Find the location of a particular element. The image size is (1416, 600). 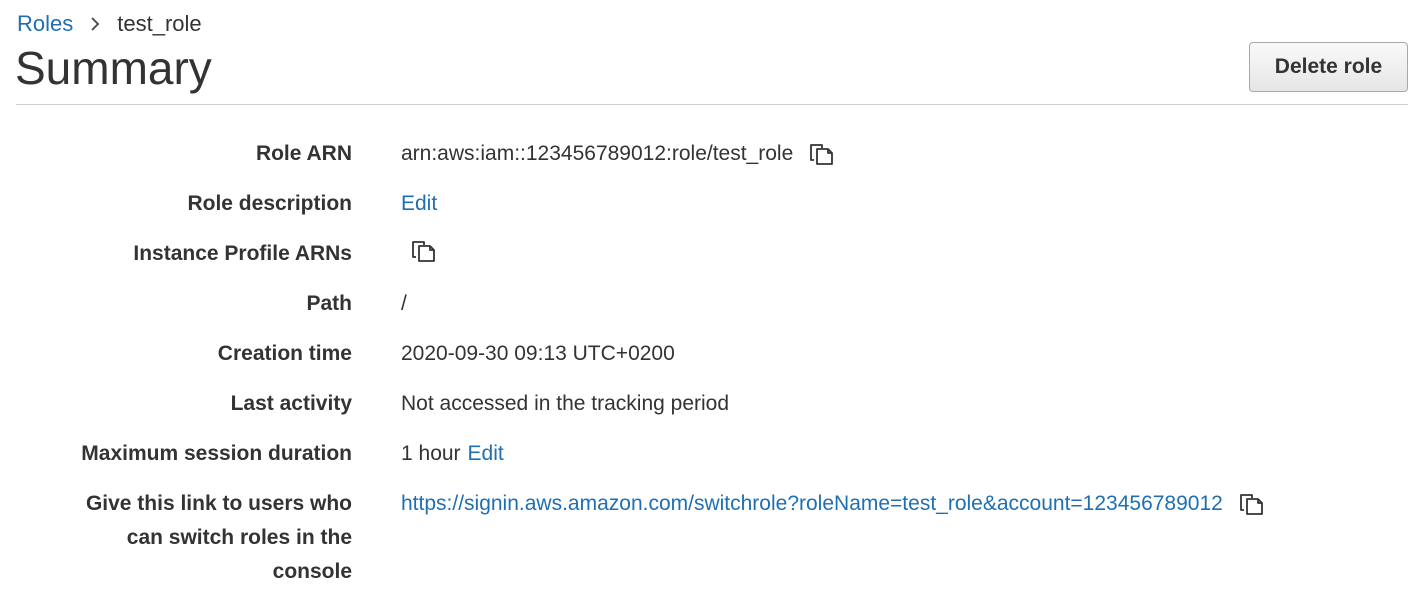

edit-session-duration-link: Edit is located at coordinates (486, 454).